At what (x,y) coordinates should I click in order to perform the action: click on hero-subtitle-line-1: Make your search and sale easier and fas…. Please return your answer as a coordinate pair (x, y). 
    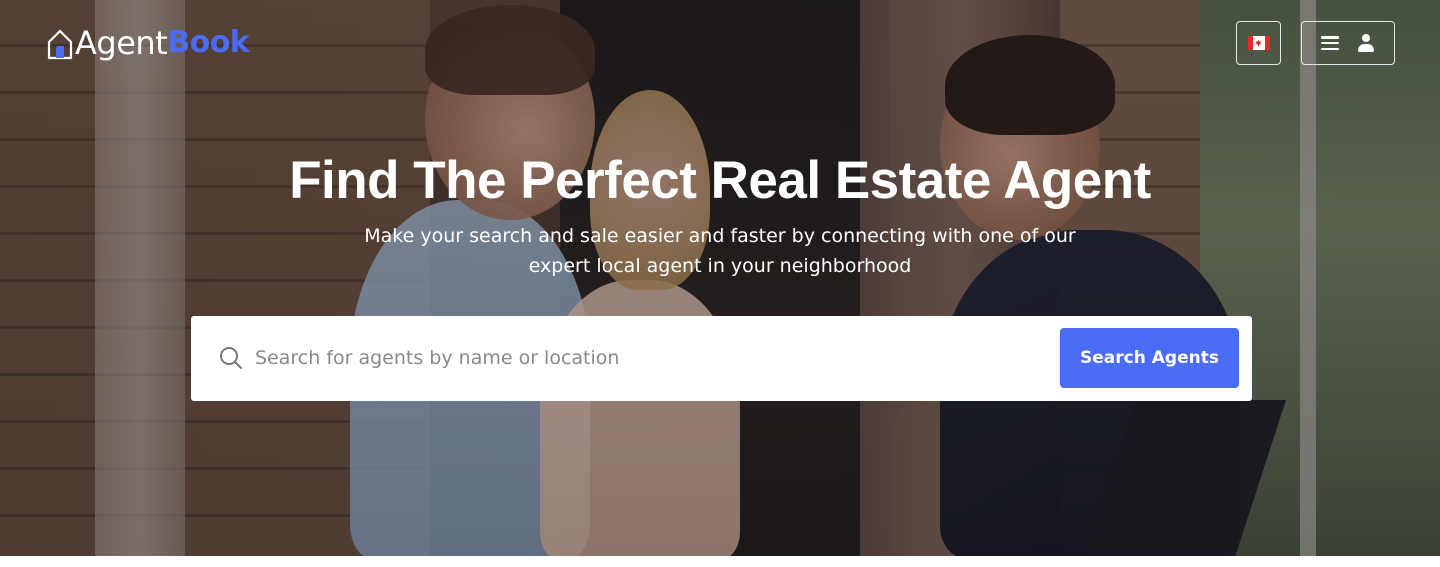
    Looking at the image, I should click on (720, 236).